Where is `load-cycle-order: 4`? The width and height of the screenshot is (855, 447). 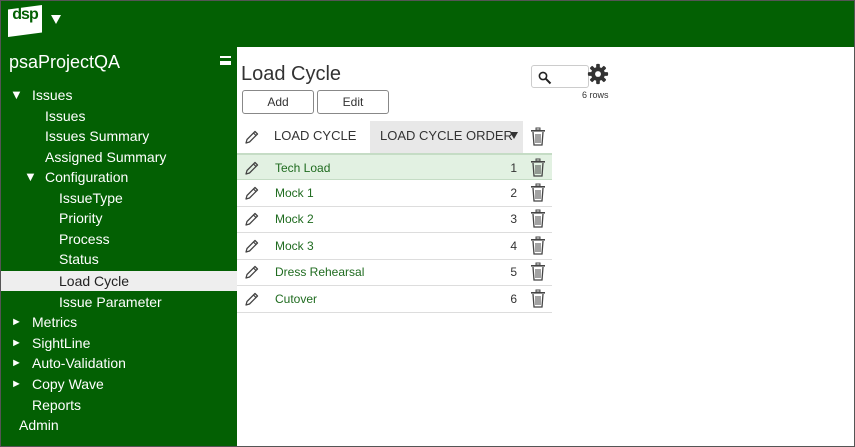 load-cycle-order: 4 is located at coordinates (513, 245).